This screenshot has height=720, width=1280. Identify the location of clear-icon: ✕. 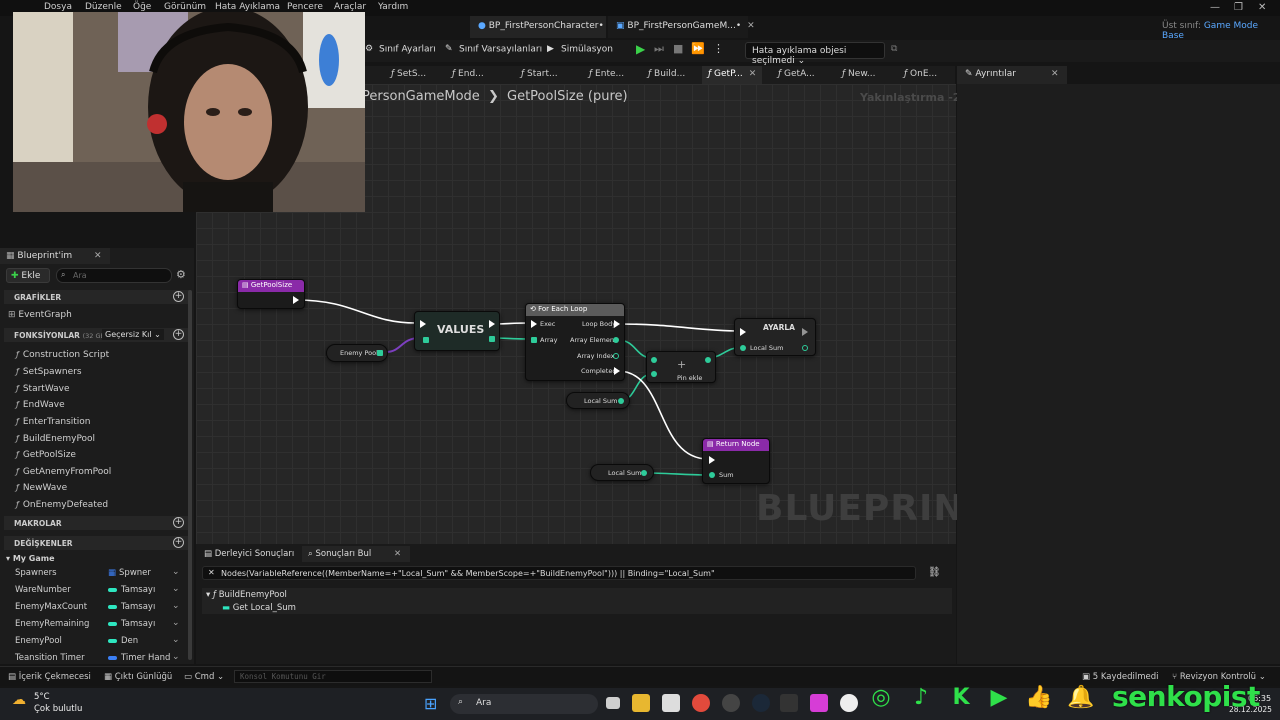
(211, 572).